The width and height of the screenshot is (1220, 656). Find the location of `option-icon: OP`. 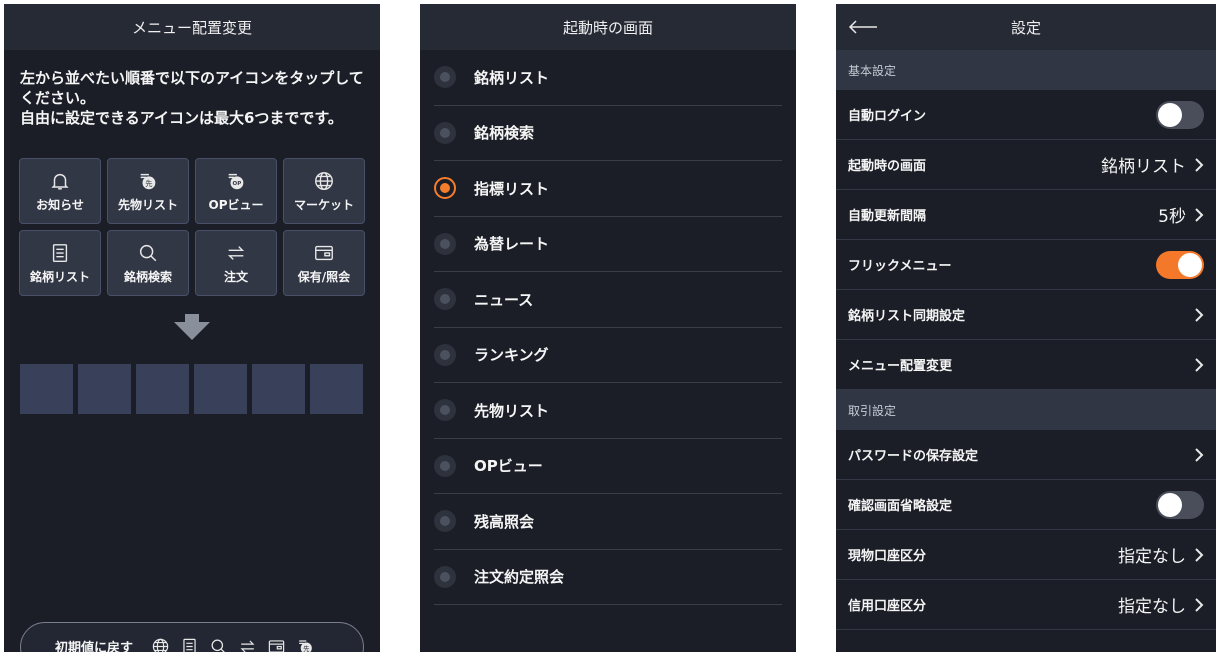

option-icon: OP is located at coordinates (236, 181).